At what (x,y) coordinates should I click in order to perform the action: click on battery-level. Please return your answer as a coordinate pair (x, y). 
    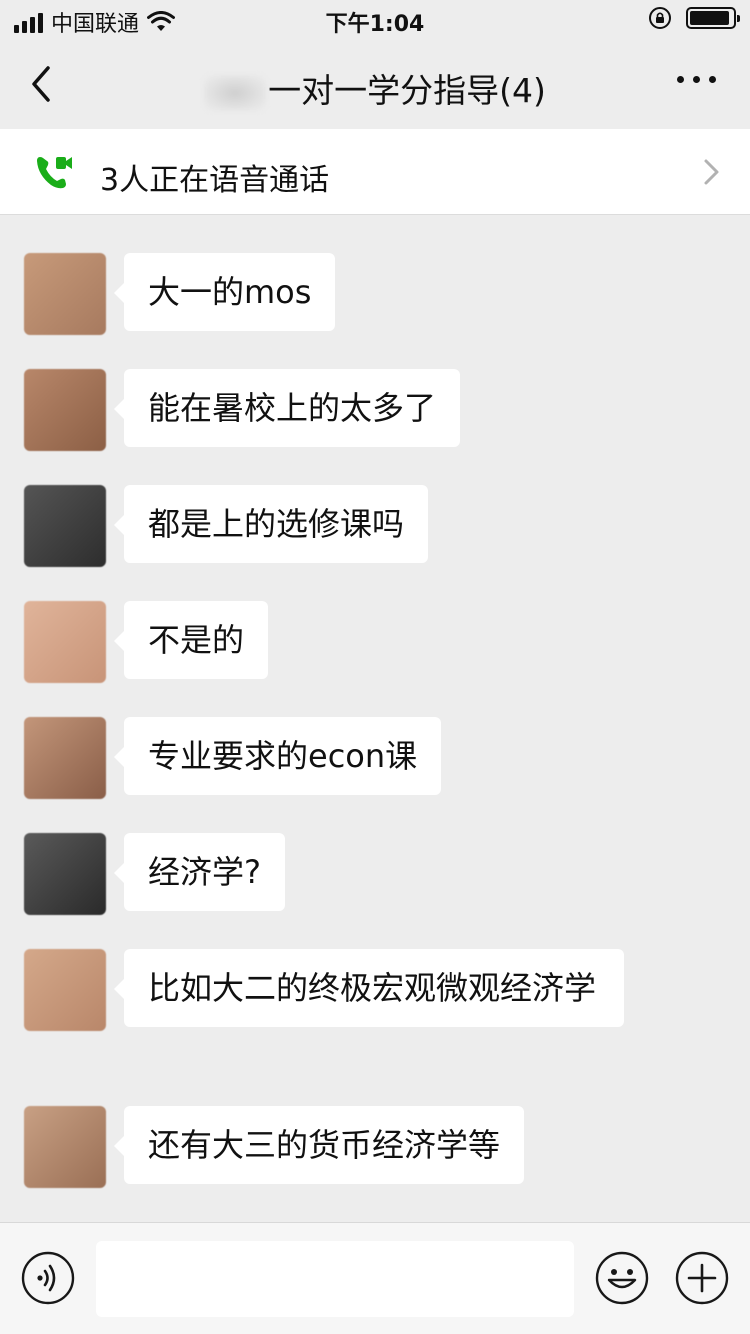
    Looking at the image, I should click on (709, 18).